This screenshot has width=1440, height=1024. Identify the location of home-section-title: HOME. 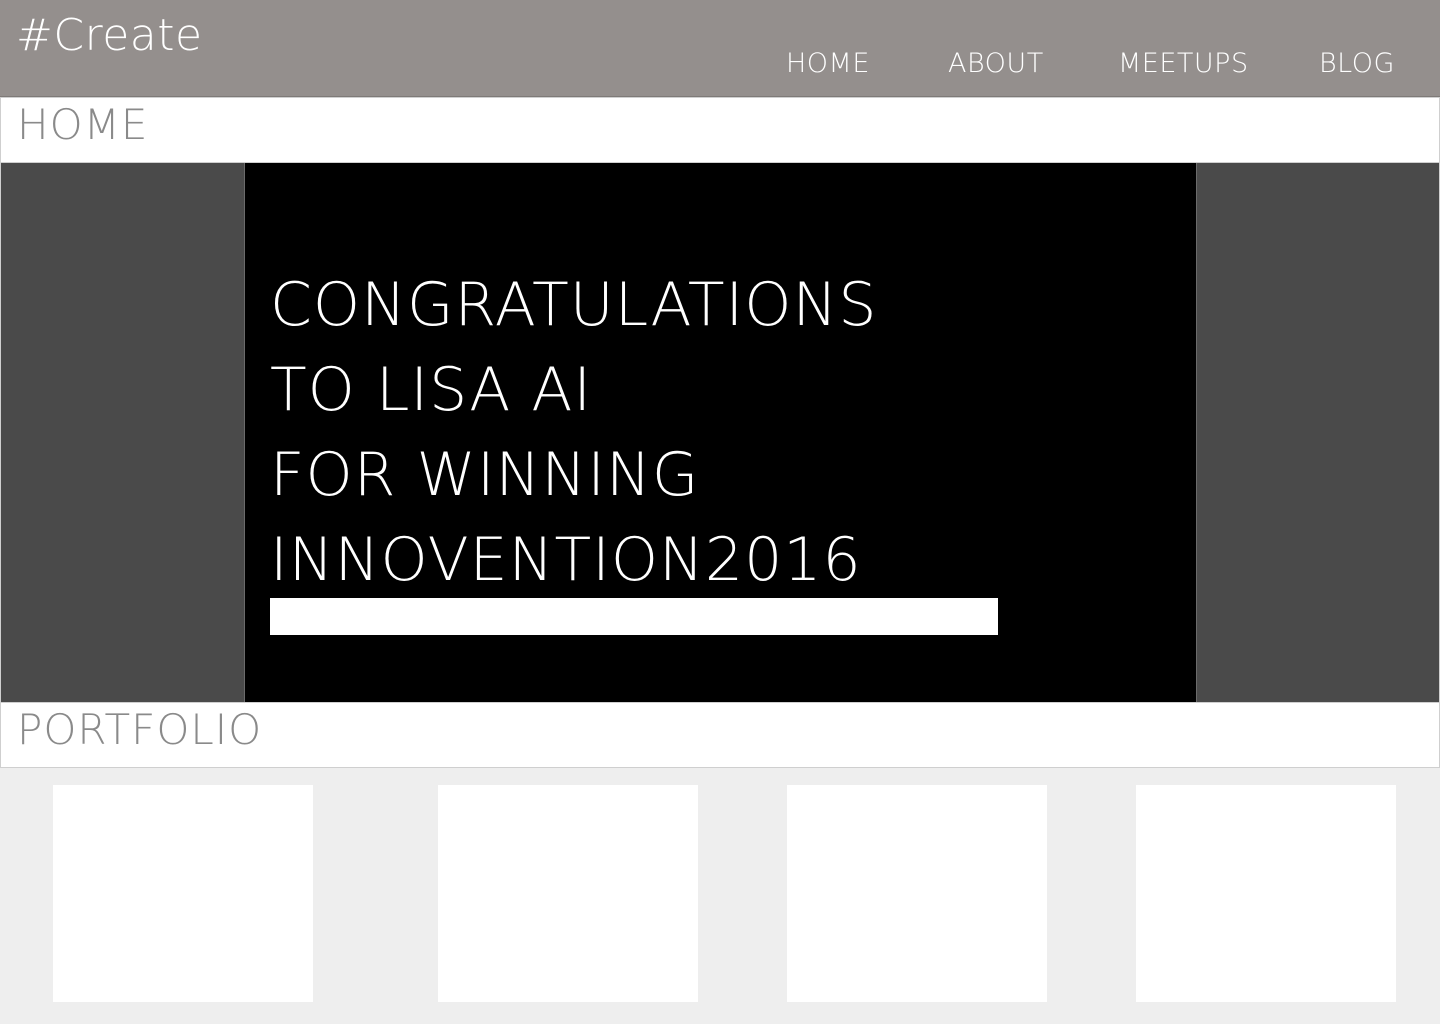
(83, 124).